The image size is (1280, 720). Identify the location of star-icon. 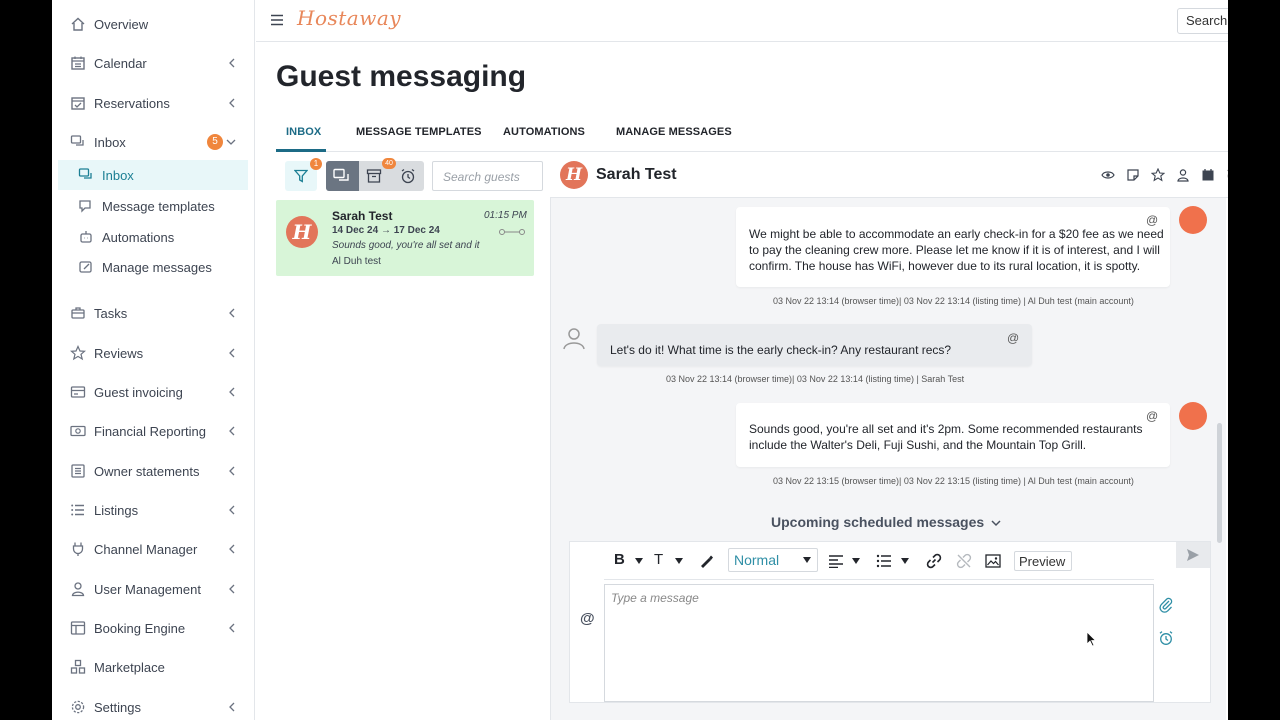
(1158, 175).